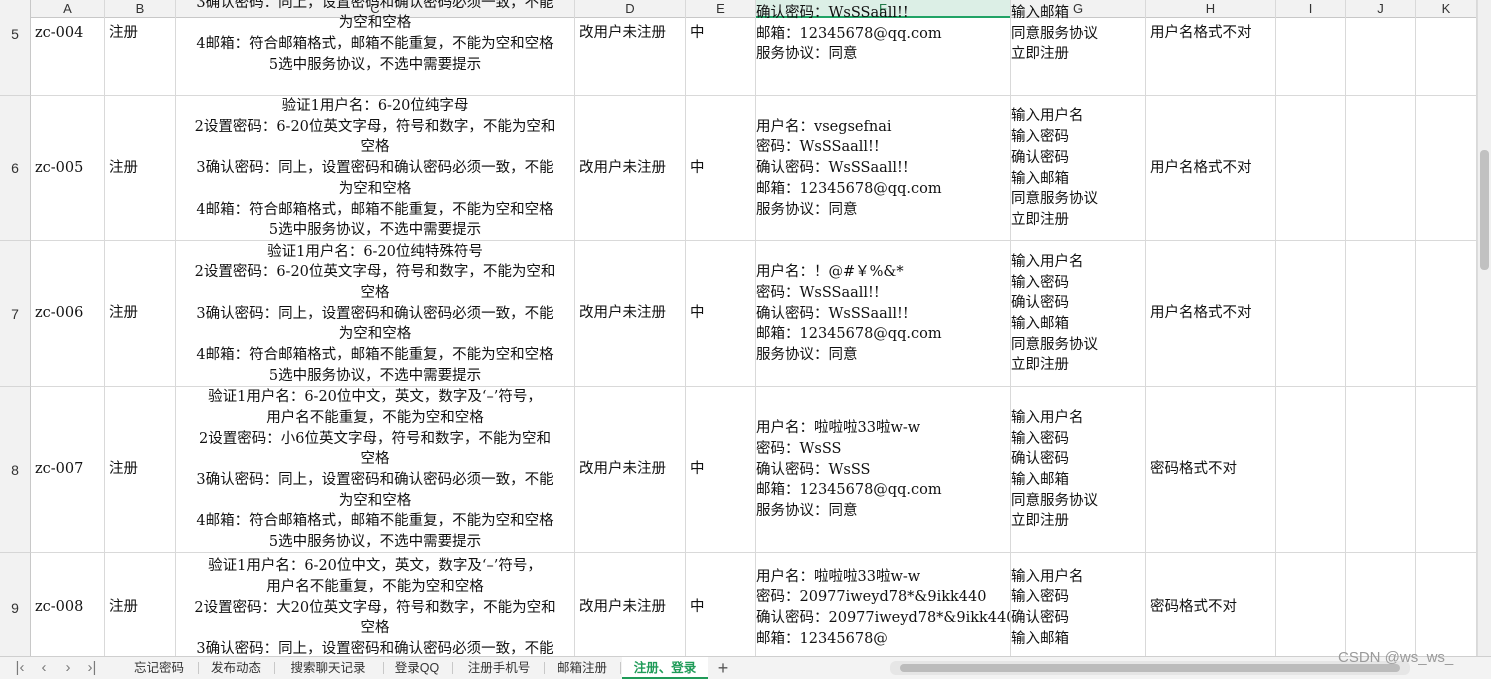 The height and width of the screenshot is (679, 1491). Describe the element at coordinates (68, 314) in the screenshot. I see `case-id-cell: zc-006` at that location.